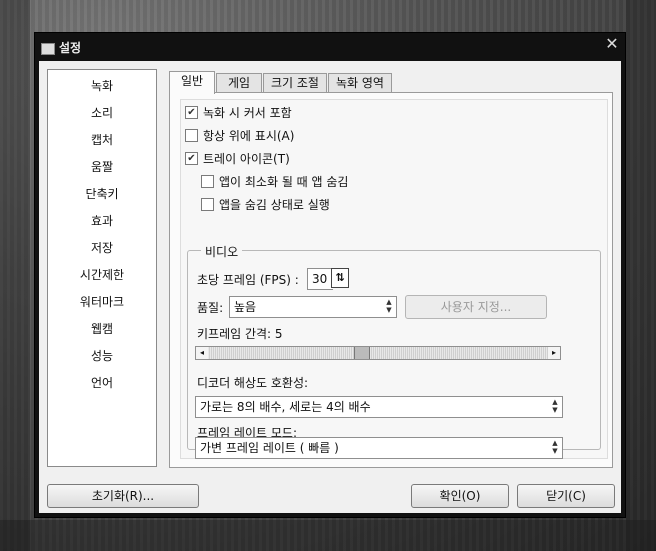  Describe the element at coordinates (102, 85) in the screenshot. I see `sidebar-item-record: 녹화` at that location.